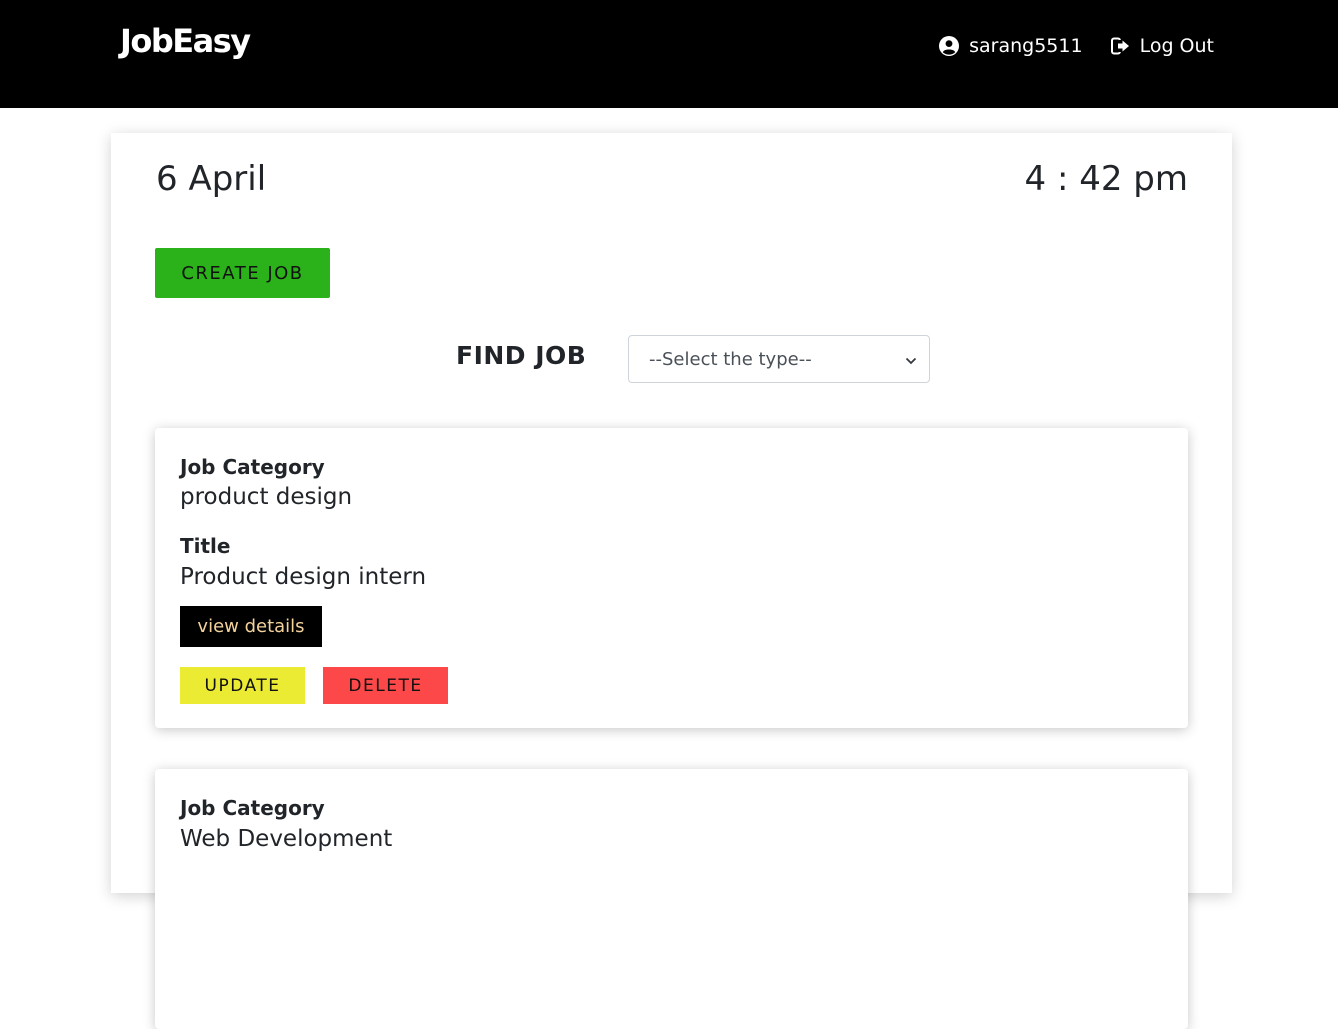 The width and height of the screenshot is (1338, 1029). What do you see at coordinates (385, 685) in the screenshot?
I see `delete-button: DELETE` at bounding box center [385, 685].